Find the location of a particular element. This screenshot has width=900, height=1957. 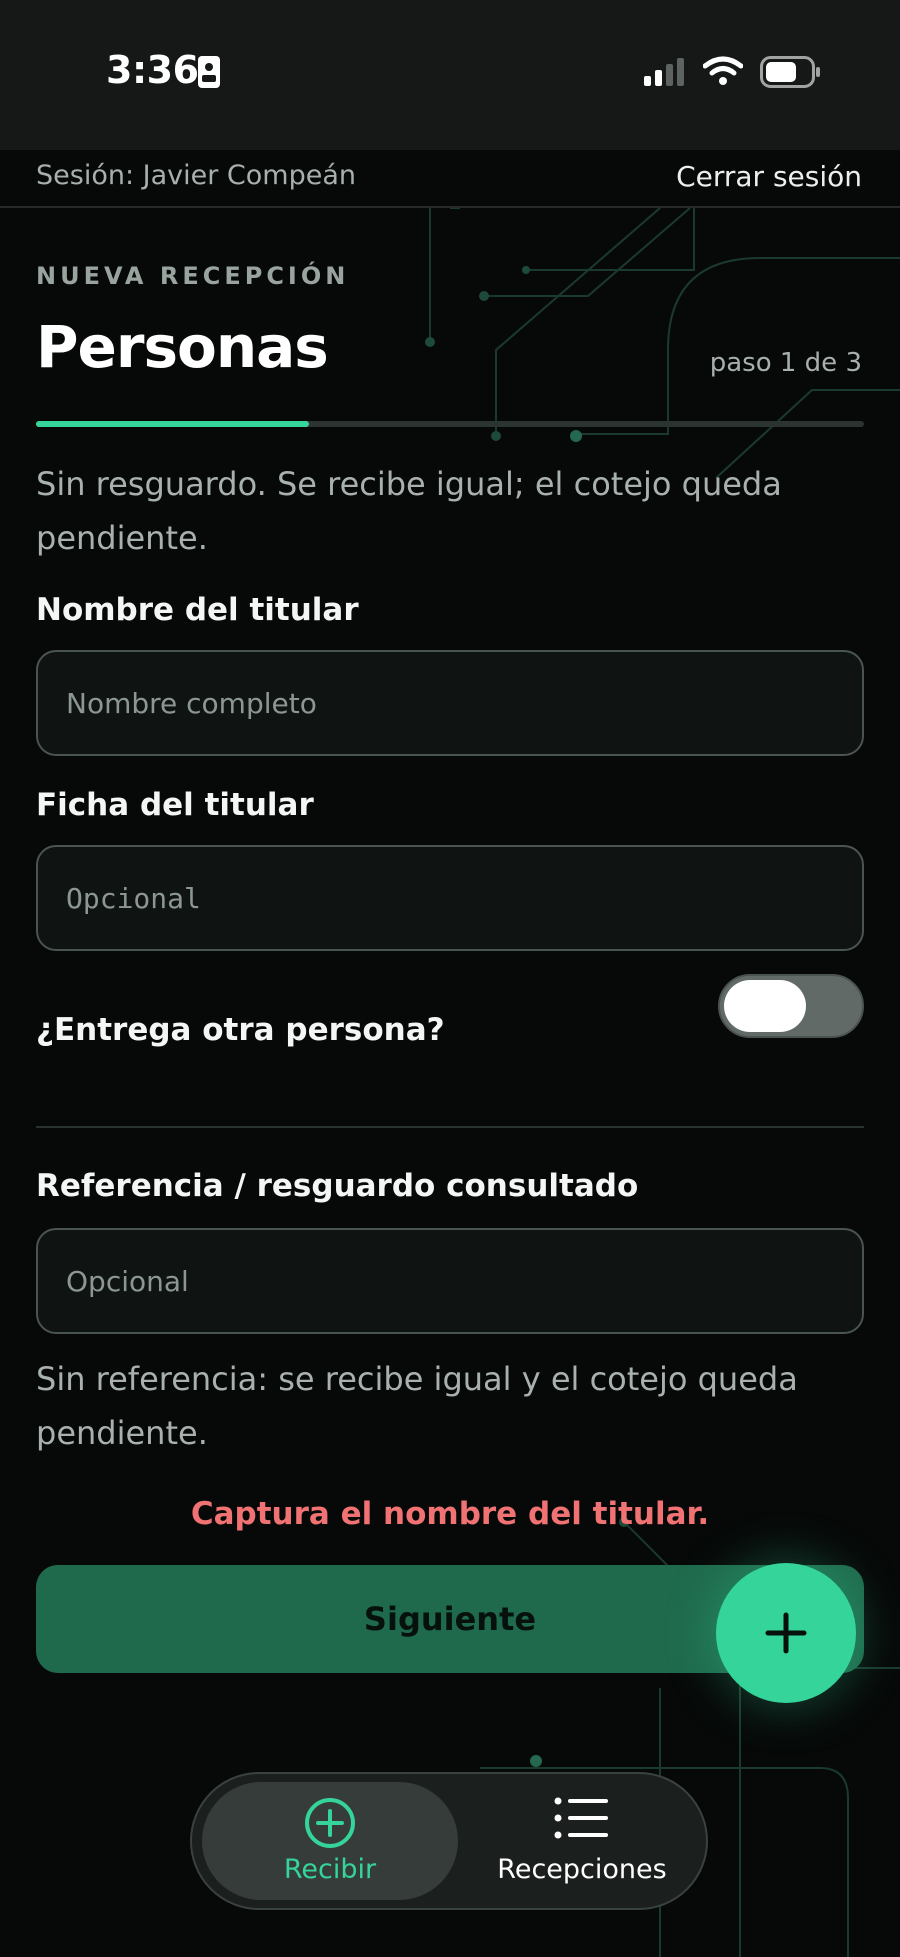

holder-id-label: Ficha del titular is located at coordinates (175, 805).